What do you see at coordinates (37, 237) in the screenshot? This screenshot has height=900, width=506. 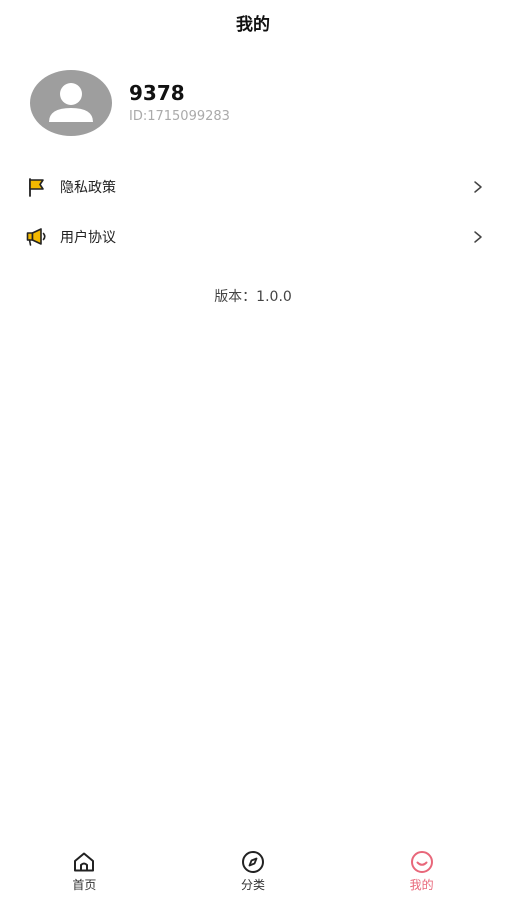 I see `megaphone-icon` at bounding box center [37, 237].